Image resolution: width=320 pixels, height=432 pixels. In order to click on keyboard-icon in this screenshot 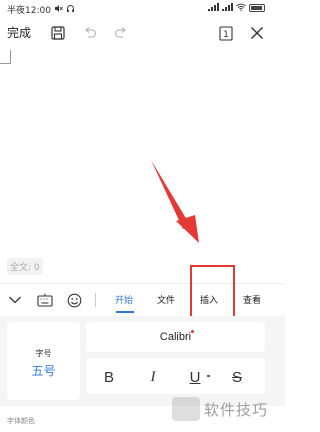, I will do `click(45, 300)`.